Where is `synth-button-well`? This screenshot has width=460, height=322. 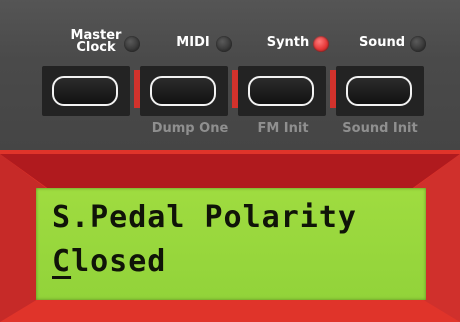
synth-button-well is located at coordinates (282, 91).